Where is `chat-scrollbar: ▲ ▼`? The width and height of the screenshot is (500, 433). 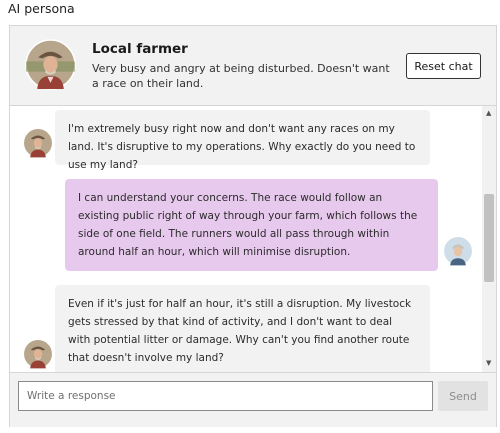
chat-scrollbar: ▲ ▼ is located at coordinates (489, 239).